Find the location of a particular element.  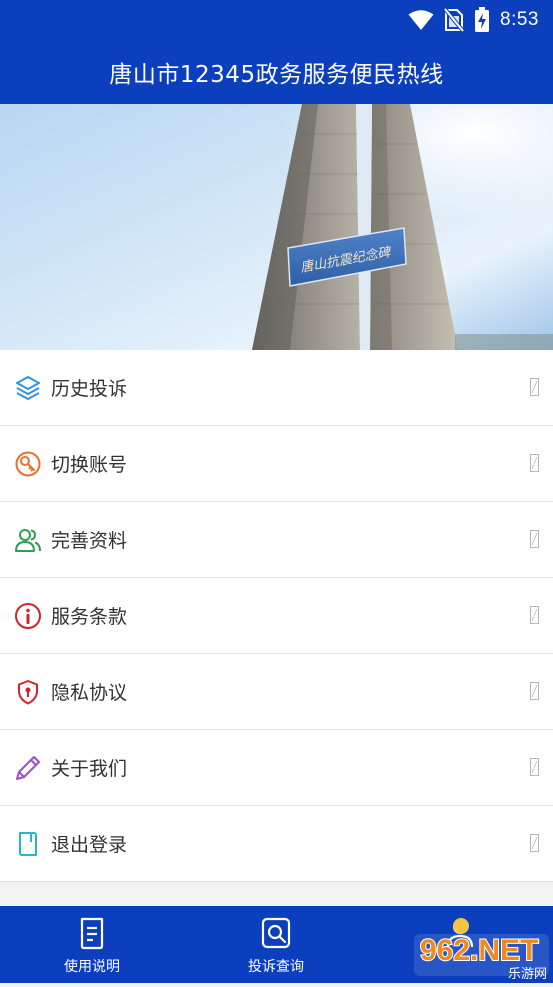

nav-item-user-guide: 使用说明 is located at coordinates (92, 944).